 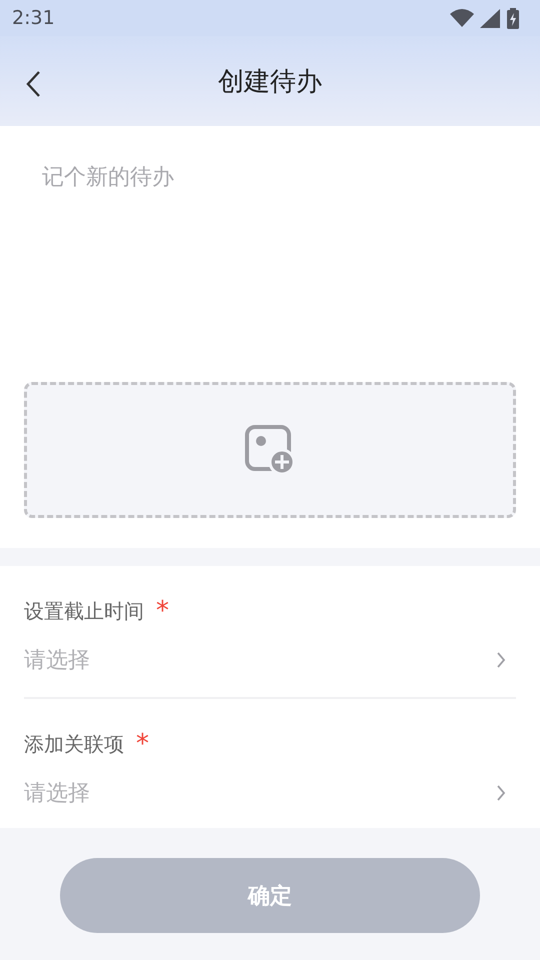 I want to click on field-label: 设置截止时间, so click(x=84, y=611).